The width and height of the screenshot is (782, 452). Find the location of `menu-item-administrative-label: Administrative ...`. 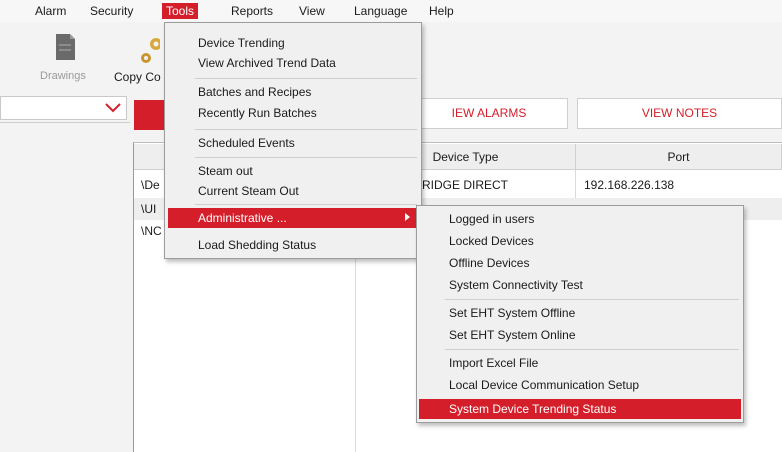

menu-item-administrative-label: Administrative ... is located at coordinates (242, 218).